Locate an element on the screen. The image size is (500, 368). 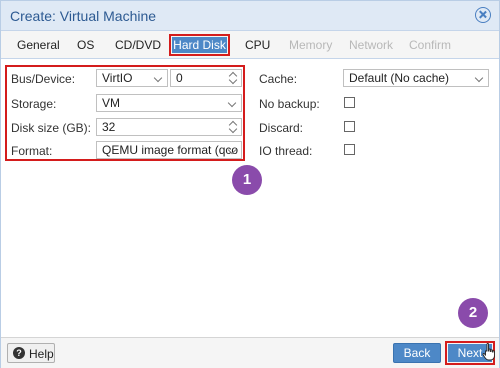
tab-memory: Memory is located at coordinates (311, 45).